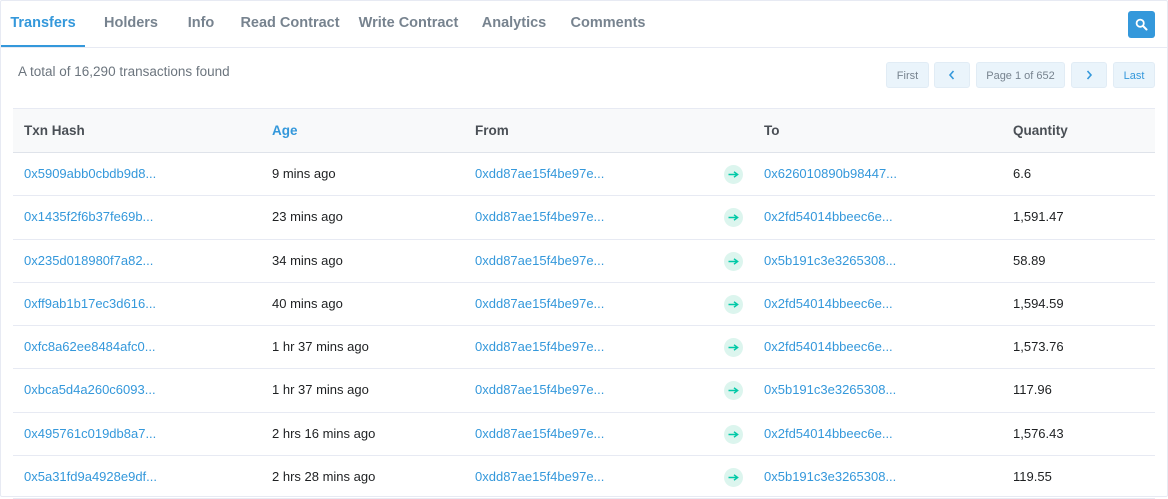 This screenshot has width=1168, height=499. I want to click on search-icon, so click(1141, 24).